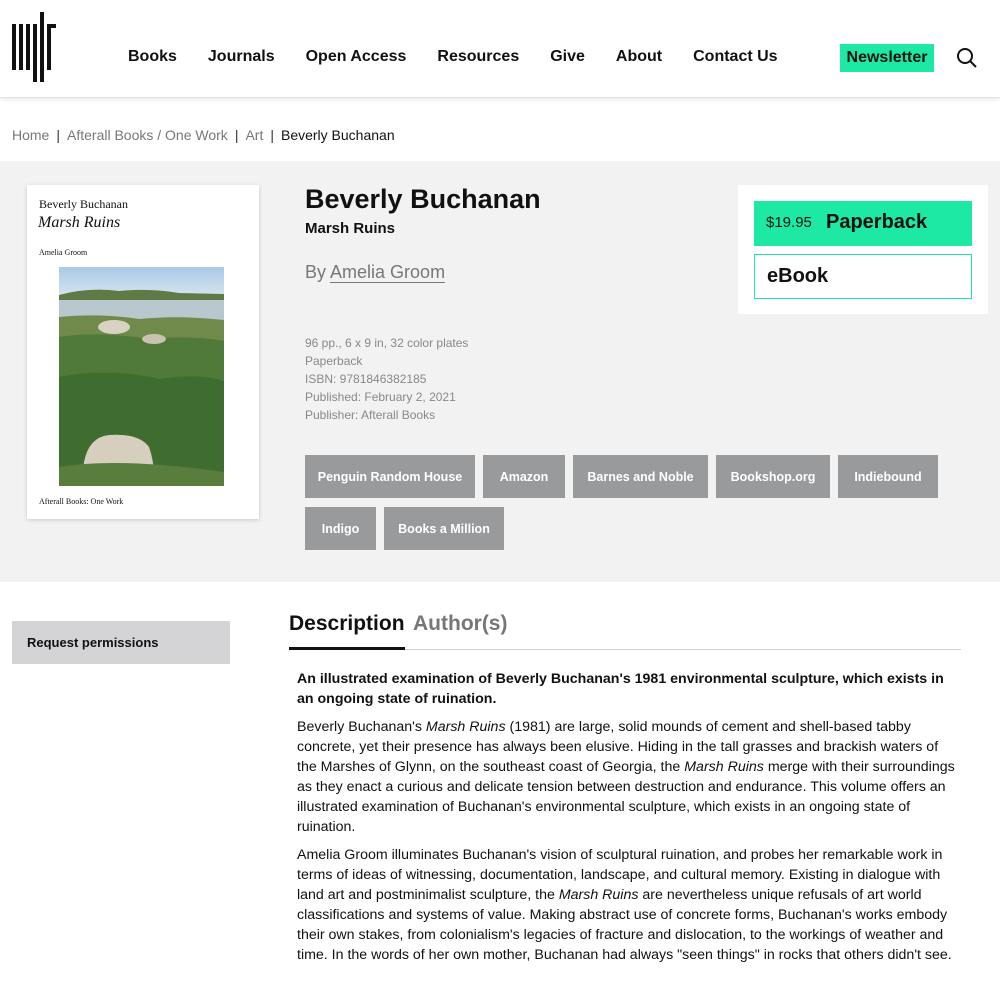 This screenshot has width=1000, height=1000. What do you see at coordinates (121, 642) in the screenshot?
I see `request-permissions-button: Request permissions` at bounding box center [121, 642].